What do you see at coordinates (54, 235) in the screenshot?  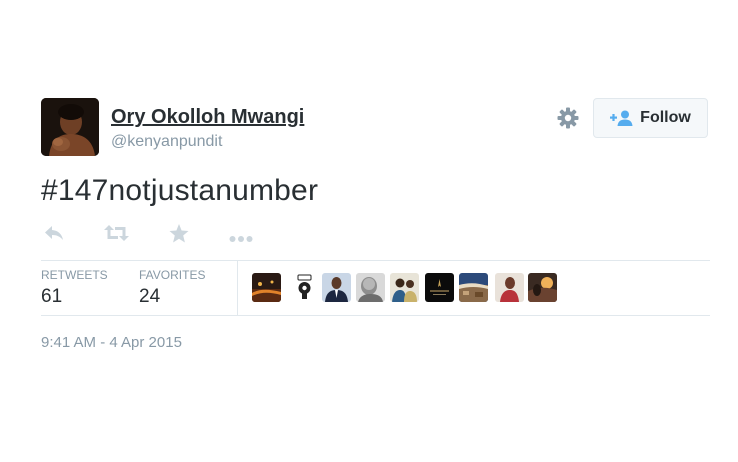 I see `reply-icon` at bounding box center [54, 235].